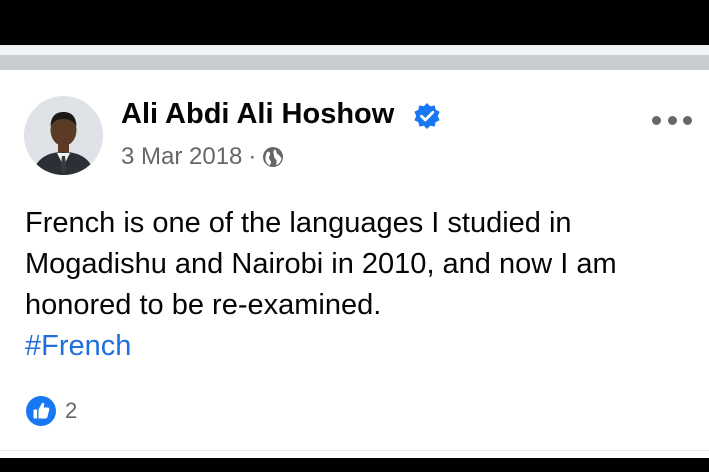 The height and width of the screenshot is (472, 709). I want to click on avatar-image, so click(63, 135).